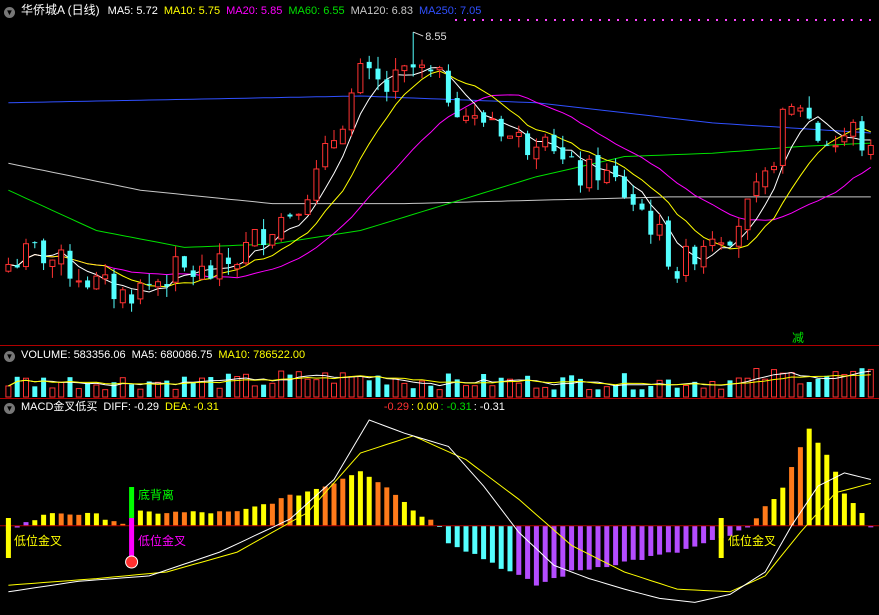 The width and height of the screenshot is (879, 615). I want to click on low-cross-label-2: 低位金叉, so click(162, 540).